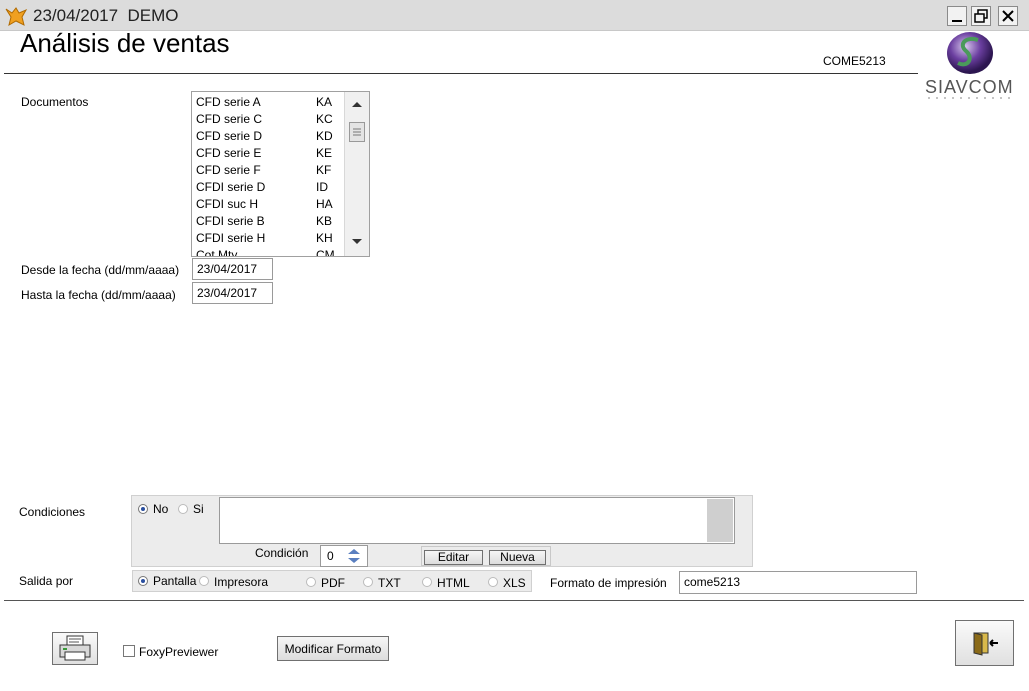 This screenshot has width=1029, height=691. Describe the element at coordinates (204, 581) in the screenshot. I see `output-impresora-radio` at that location.